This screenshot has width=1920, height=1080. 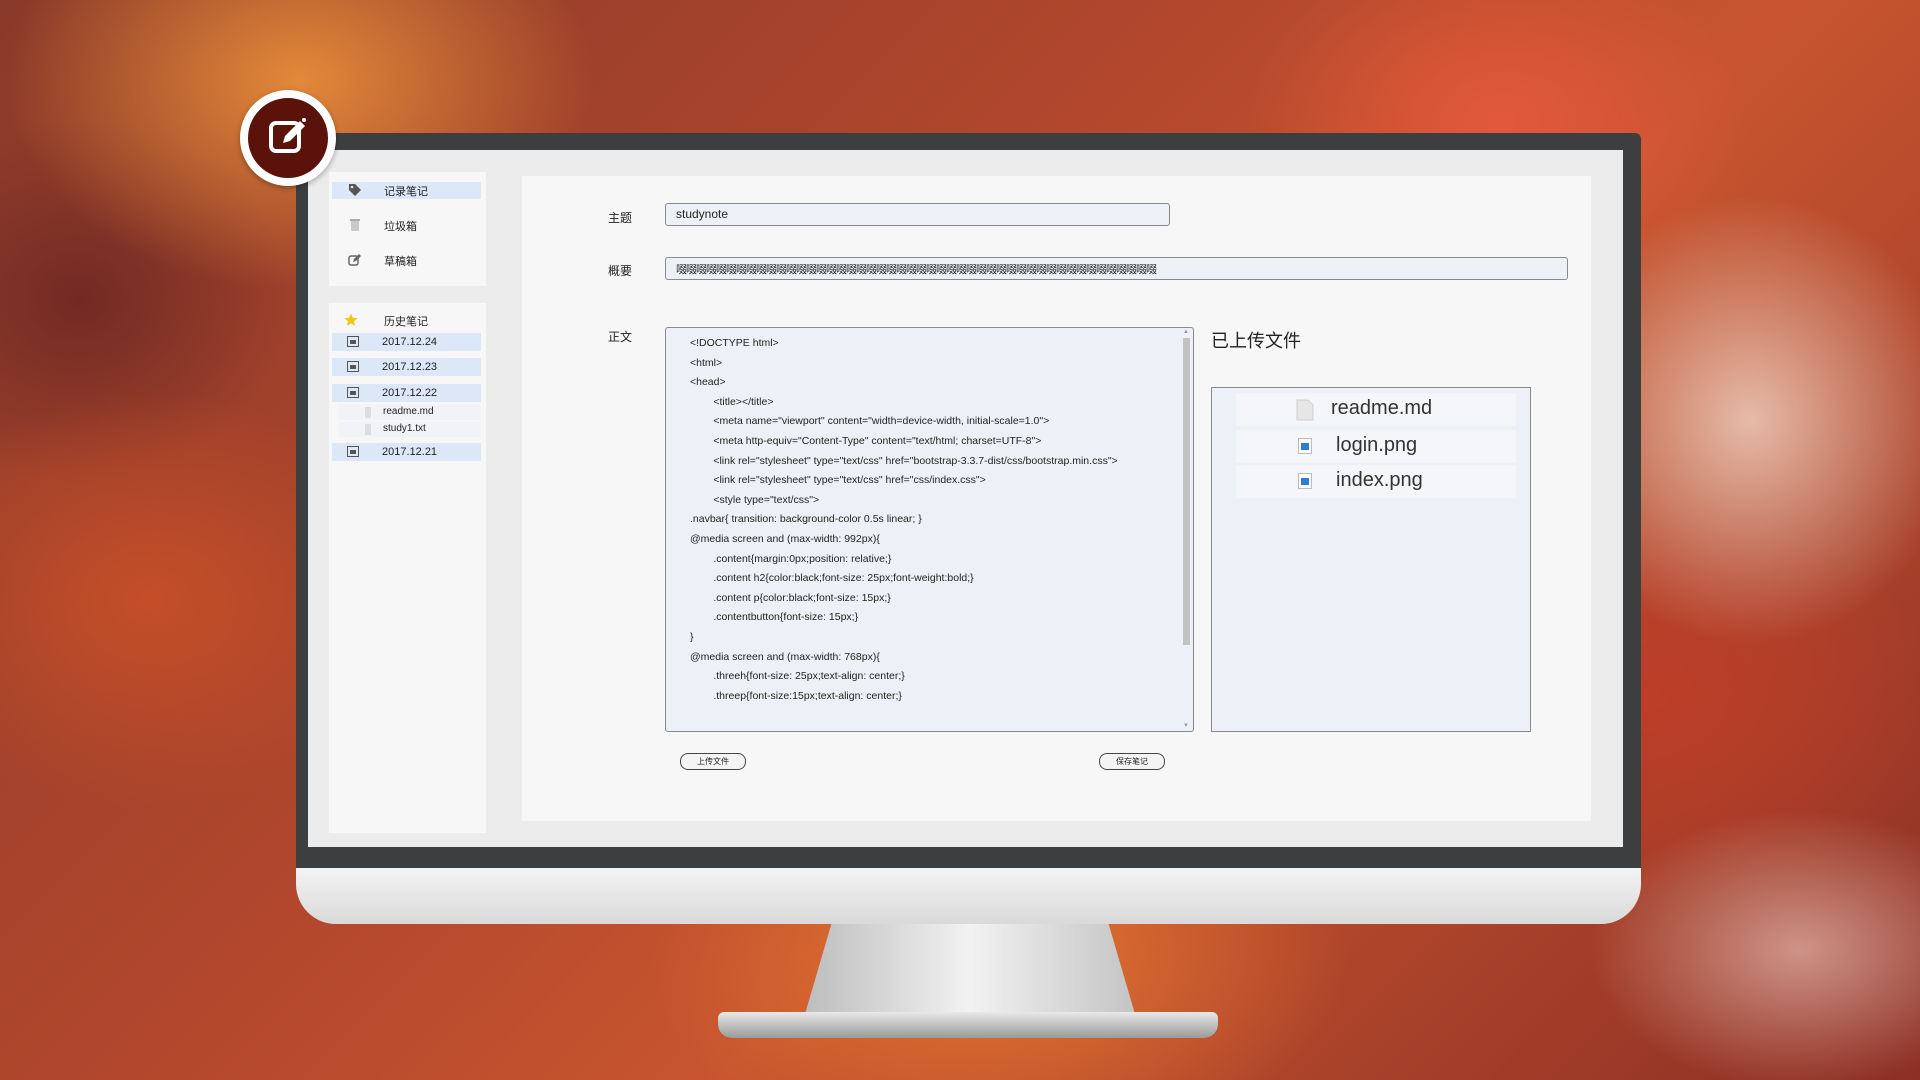 What do you see at coordinates (355, 225) in the screenshot?
I see `trash-icon` at bounding box center [355, 225].